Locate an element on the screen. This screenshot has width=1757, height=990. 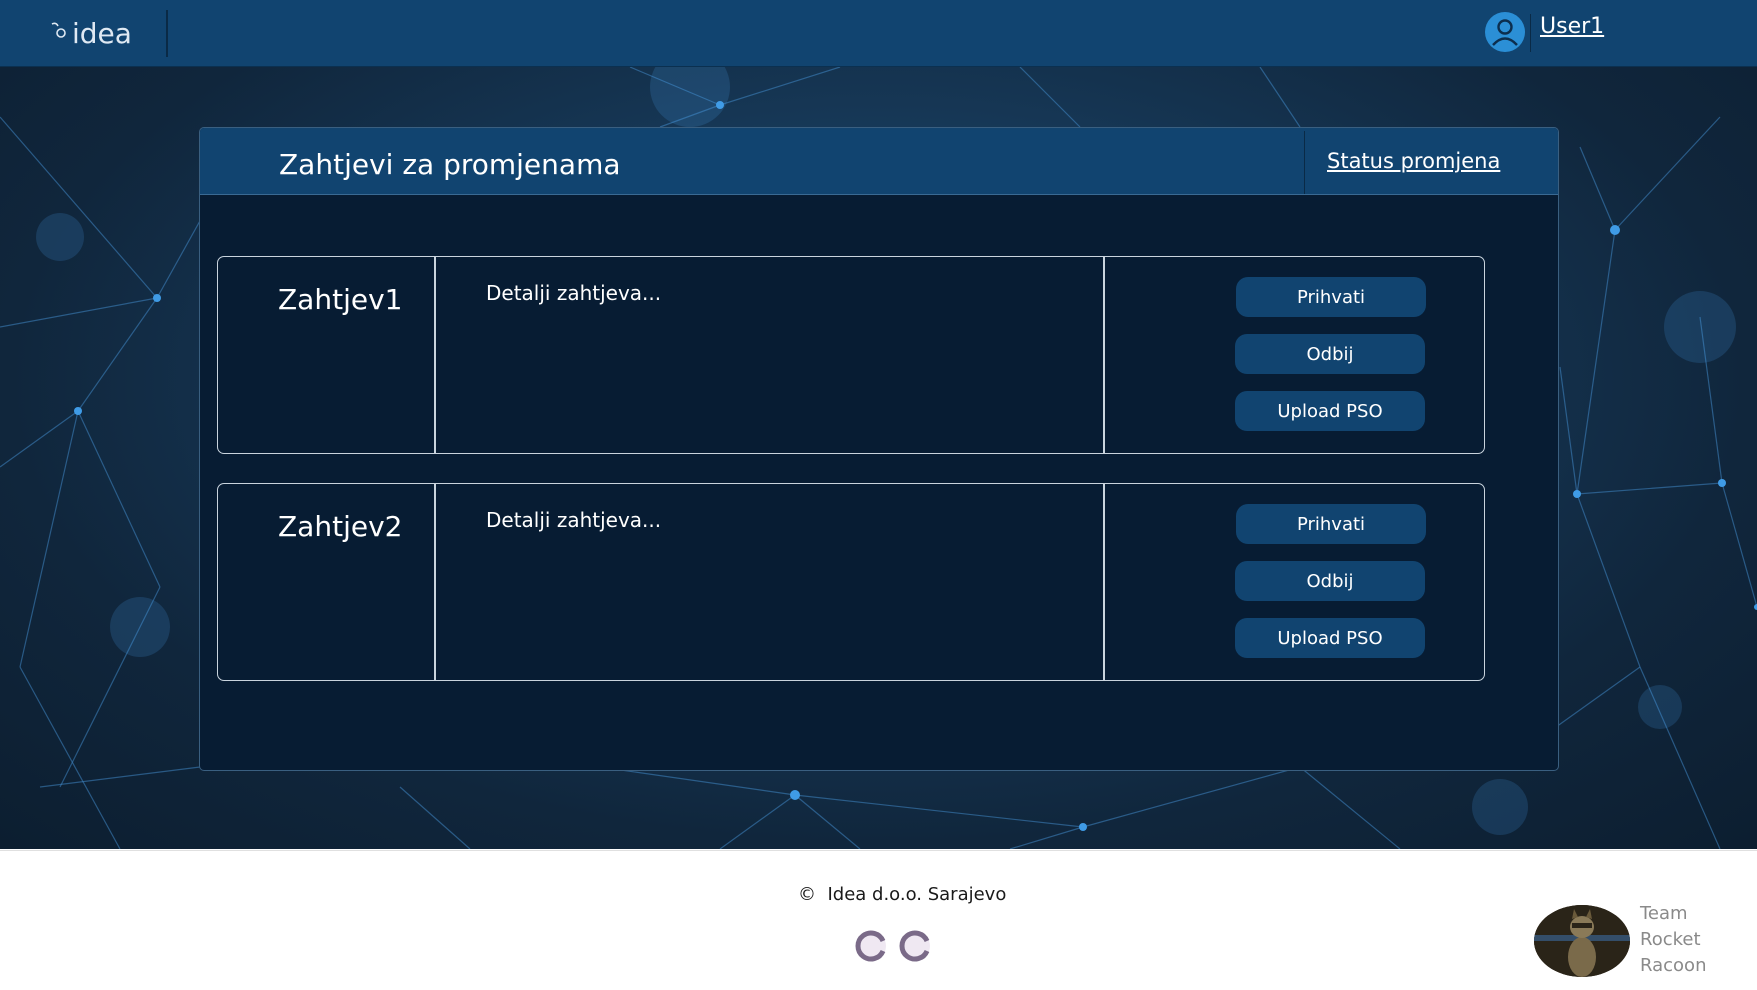
copyright-symbol: © is located at coordinates (807, 894).